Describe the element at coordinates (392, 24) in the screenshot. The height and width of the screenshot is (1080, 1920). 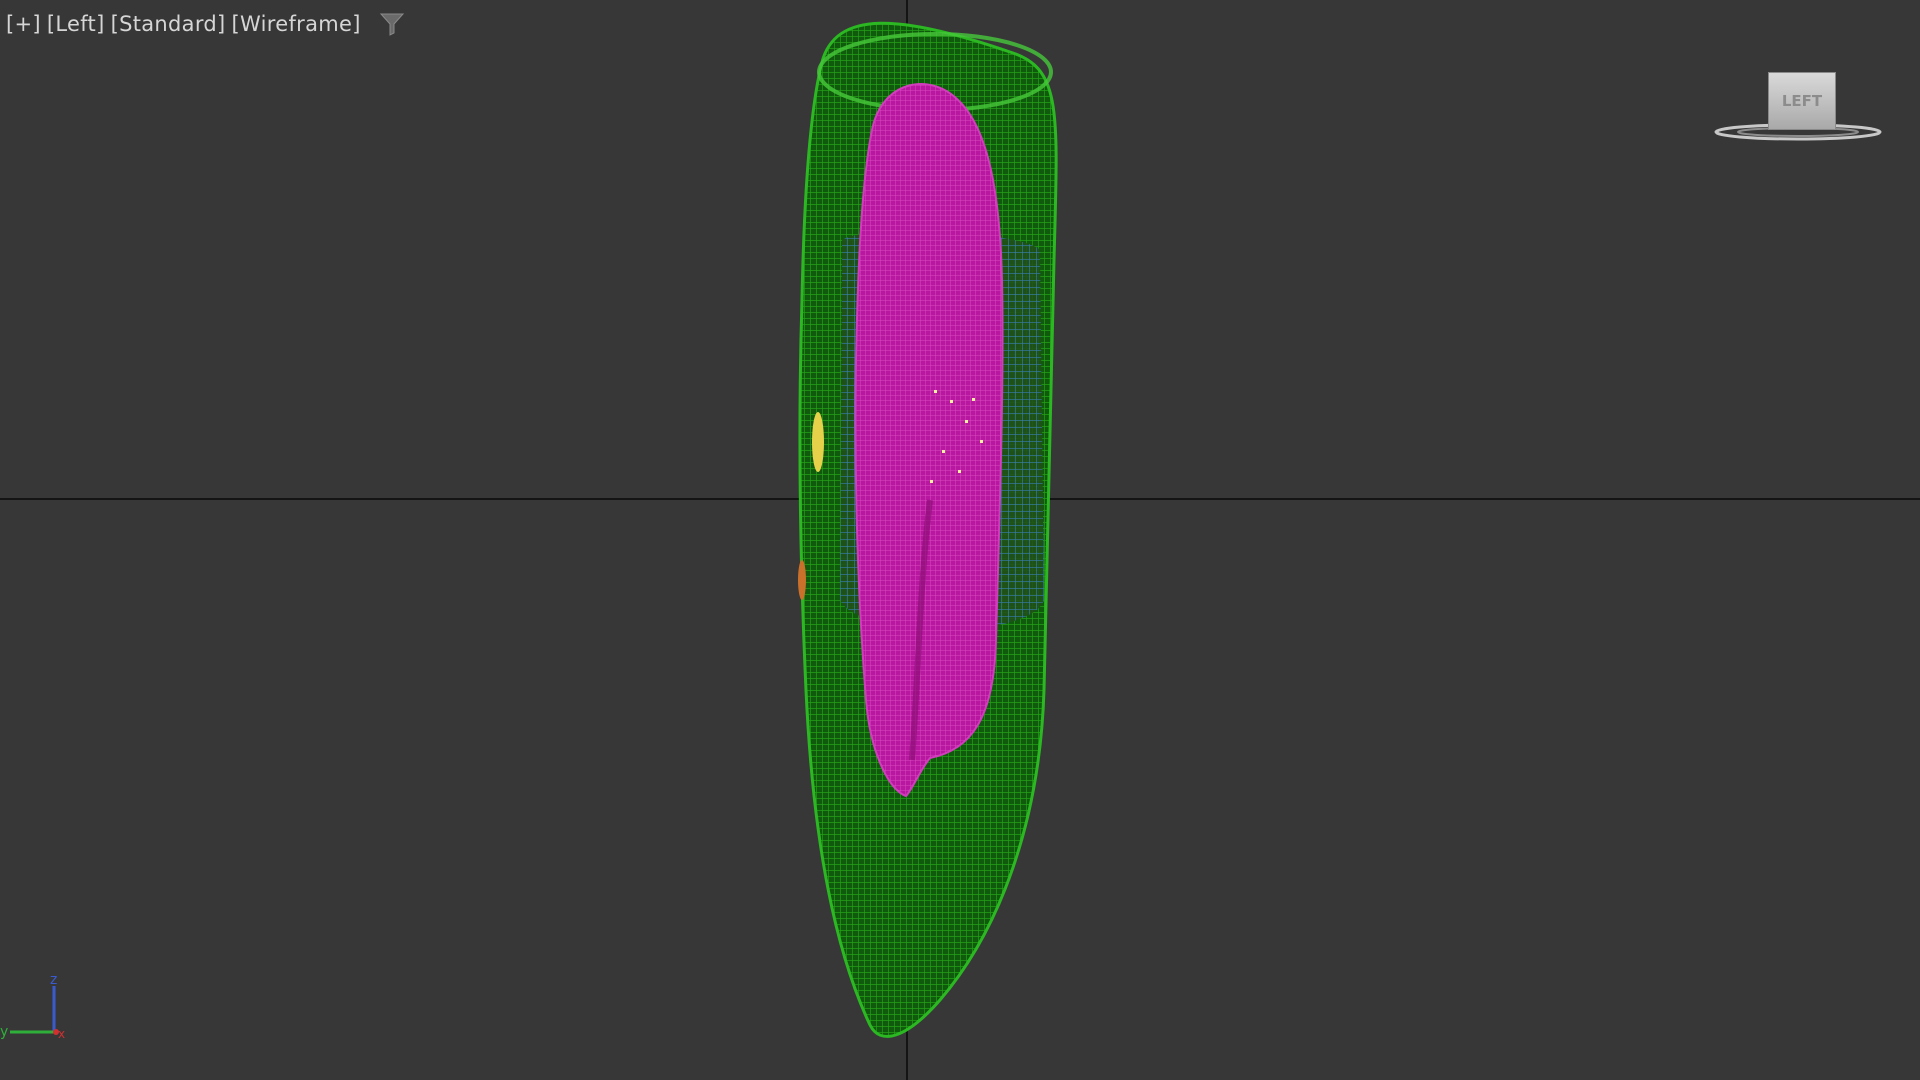
I see `funnel-filter-icon` at that location.